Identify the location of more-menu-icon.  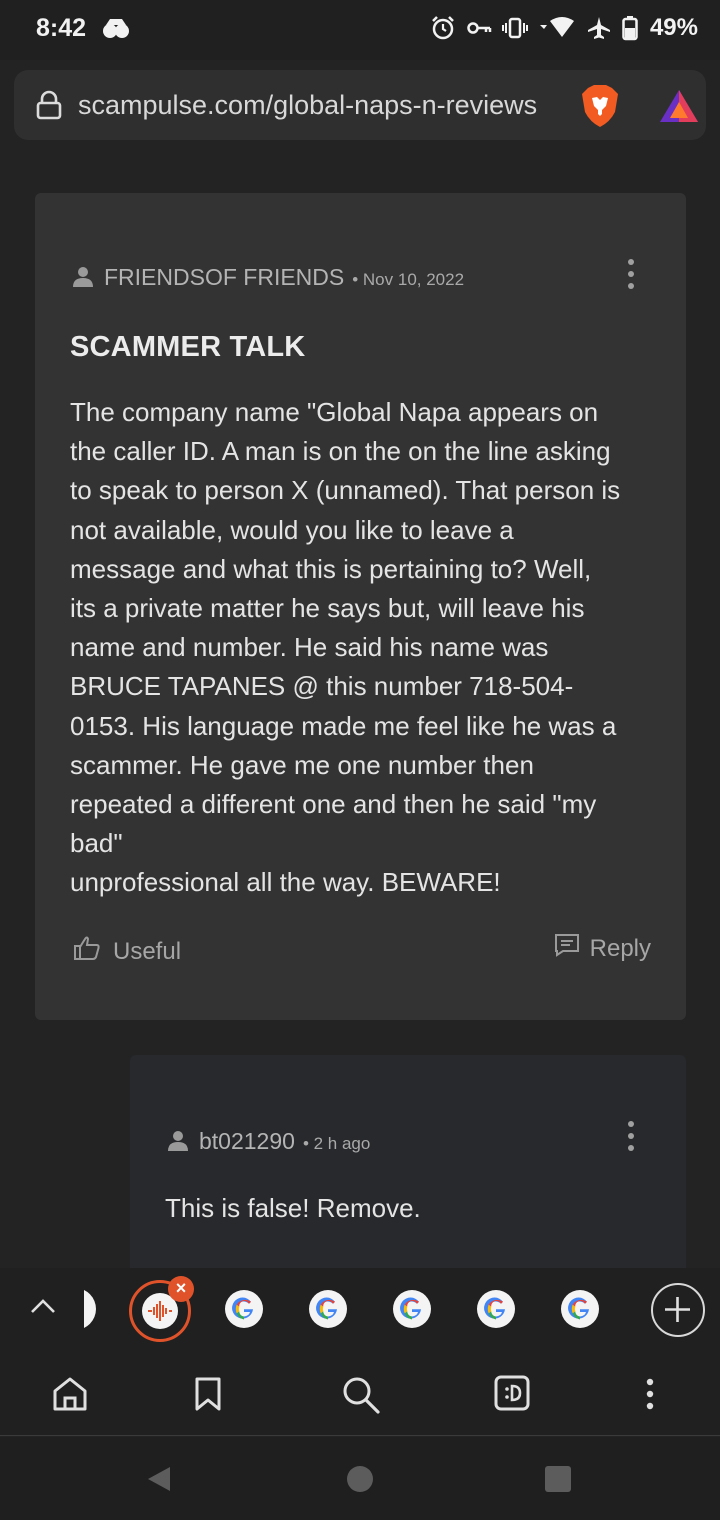
(650, 1396).